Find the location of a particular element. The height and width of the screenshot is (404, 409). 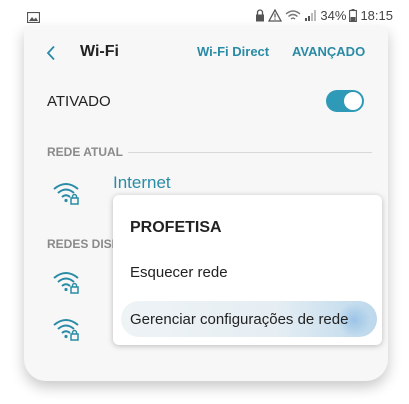

status-bar: 34% 18:15 is located at coordinates (204, 15).